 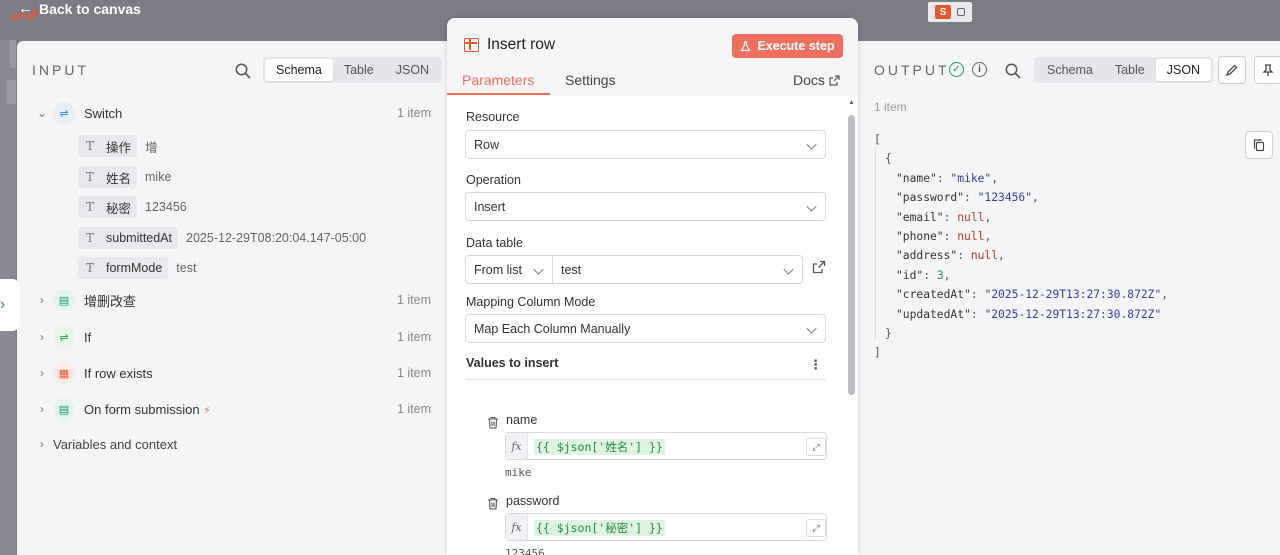 I want to click on field-value: 增, so click(x=151, y=147).